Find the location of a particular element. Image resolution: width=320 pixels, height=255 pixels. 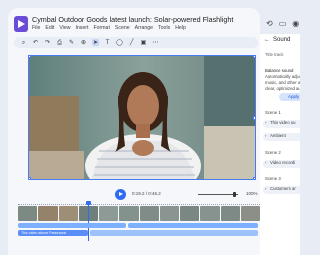

scene-1-track-1: › This video ou is located at coordinates (281, 124).